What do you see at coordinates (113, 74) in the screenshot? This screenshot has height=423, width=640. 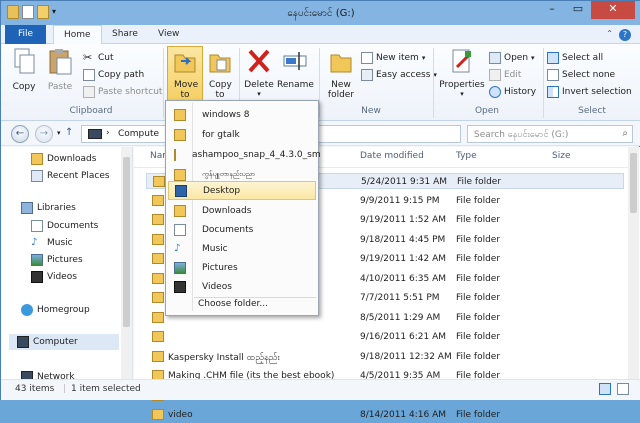 I see `copy-path-button: Copy path` at bounding box center [113, 74].